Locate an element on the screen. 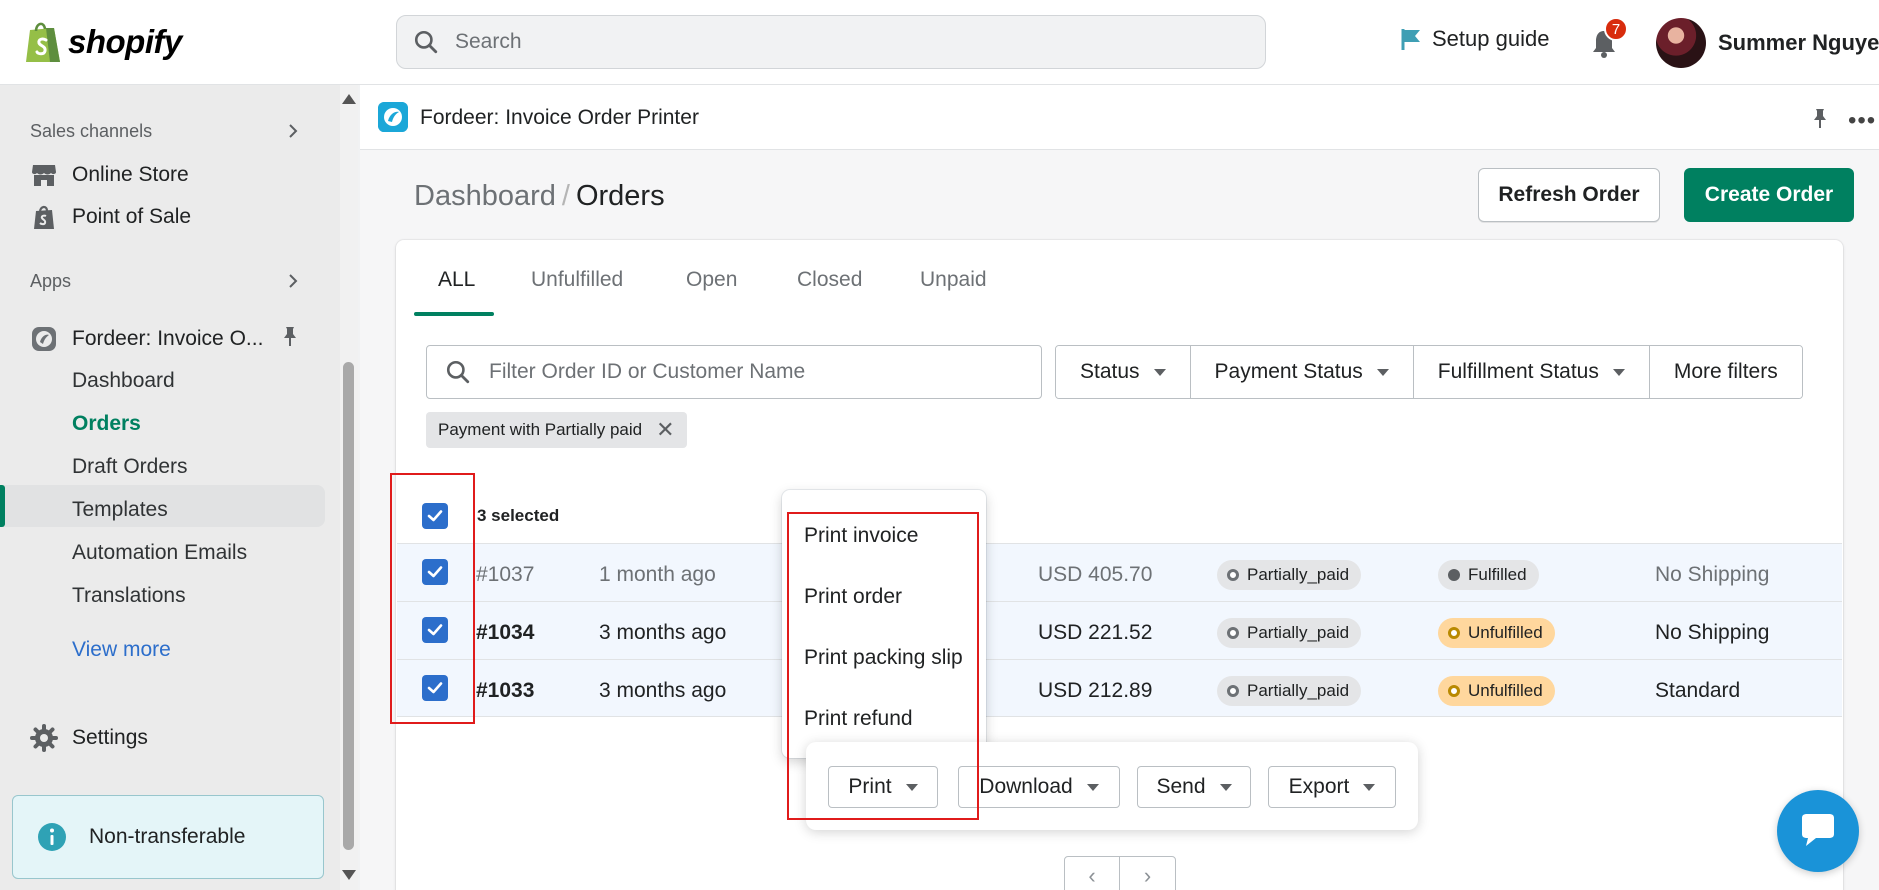 This screenshot has width=1879, height=890. shopping-bag-icon is located at coordinates (44, 217).